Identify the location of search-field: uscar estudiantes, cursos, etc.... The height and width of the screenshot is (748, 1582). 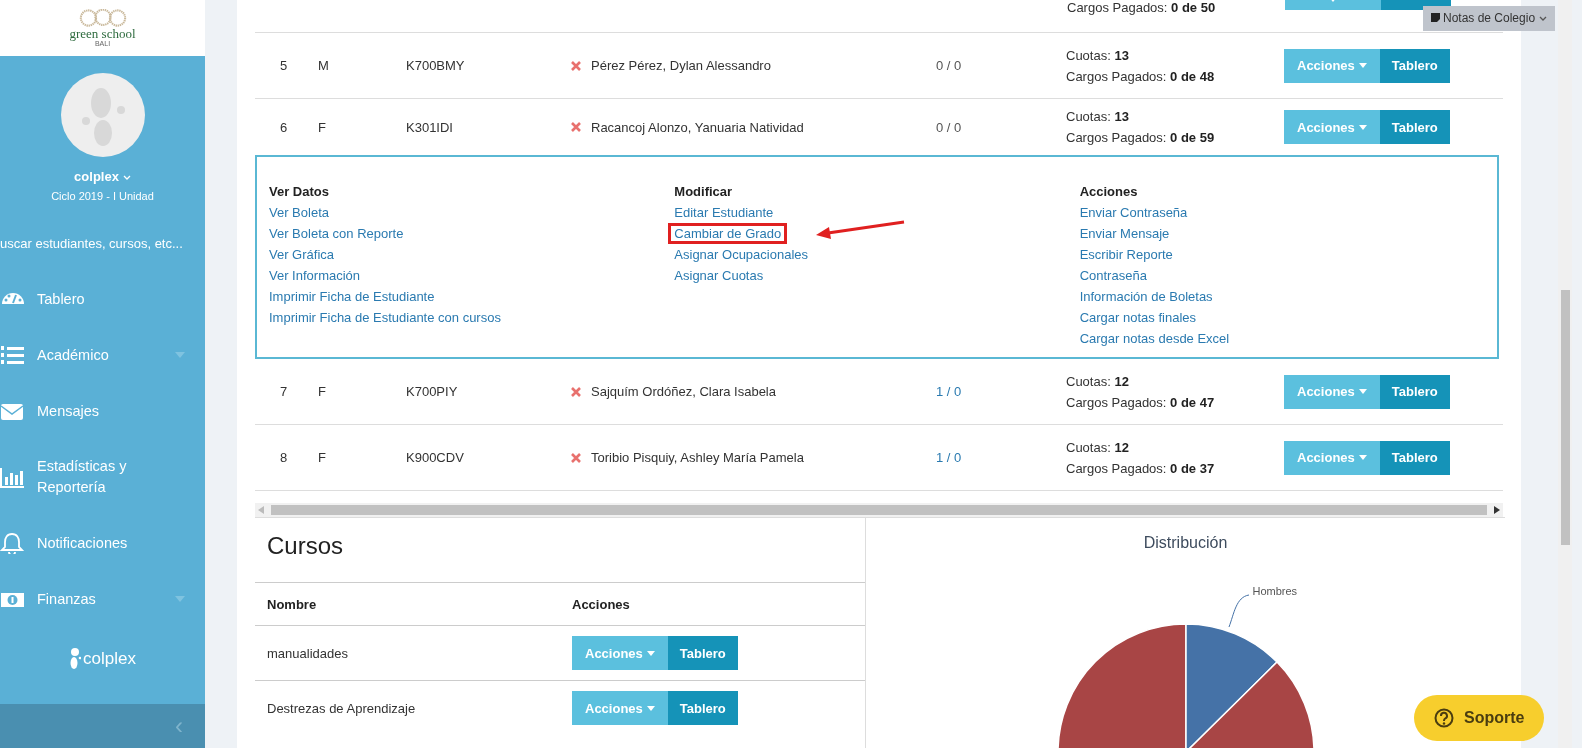
(102, 243).